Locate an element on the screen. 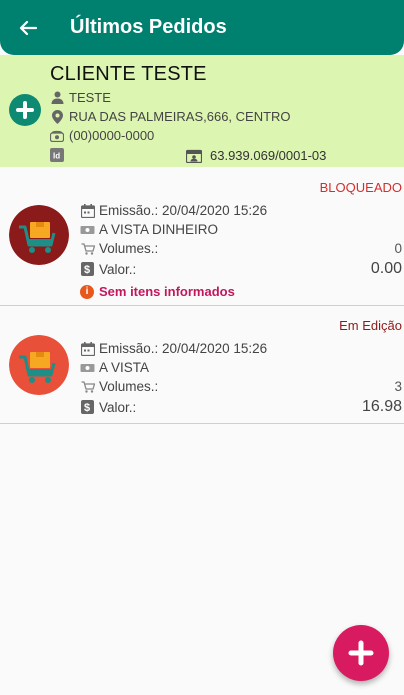  person-icon is located at coordinates (57, 98).